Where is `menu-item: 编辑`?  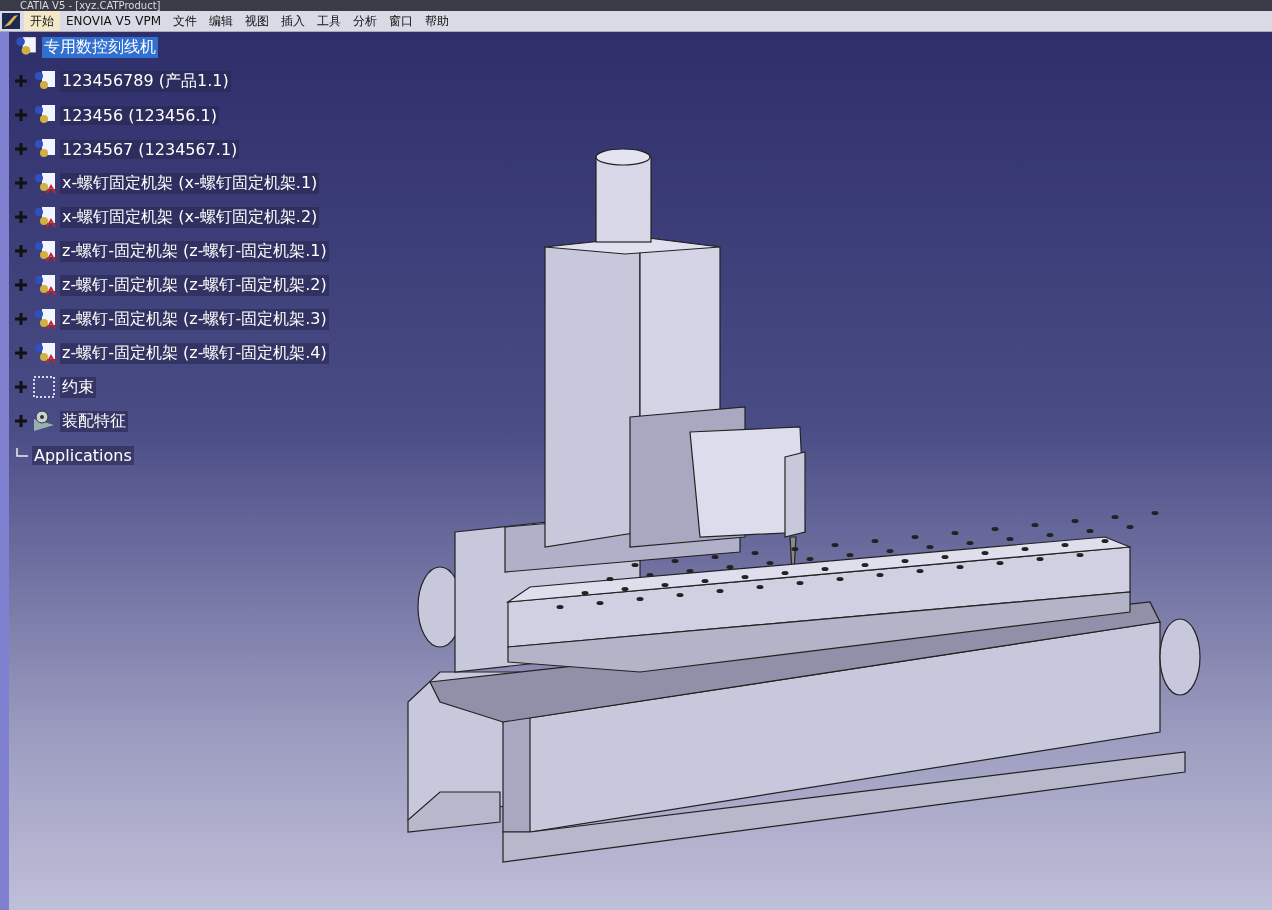 menu-item: 编辑 is located at coordinates (221, 21).